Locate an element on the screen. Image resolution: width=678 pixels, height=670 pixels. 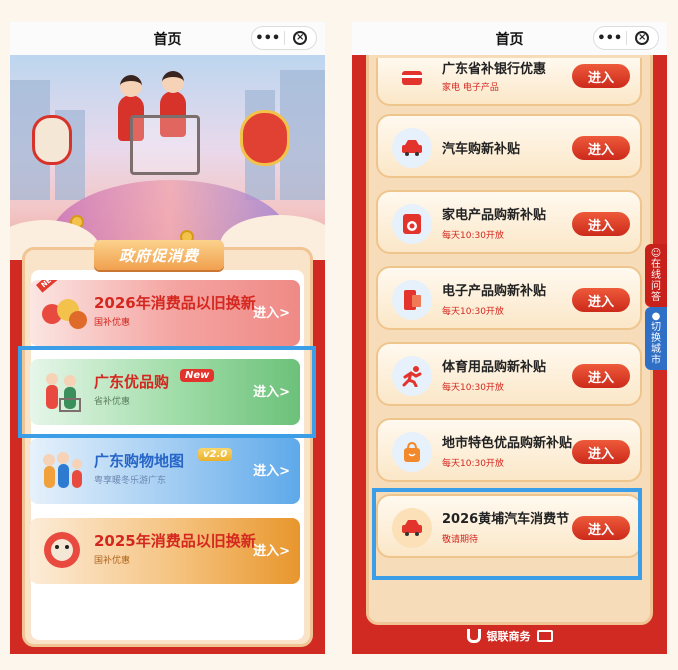
section-title: 政府促消费 is located at coordinates (158, 255).